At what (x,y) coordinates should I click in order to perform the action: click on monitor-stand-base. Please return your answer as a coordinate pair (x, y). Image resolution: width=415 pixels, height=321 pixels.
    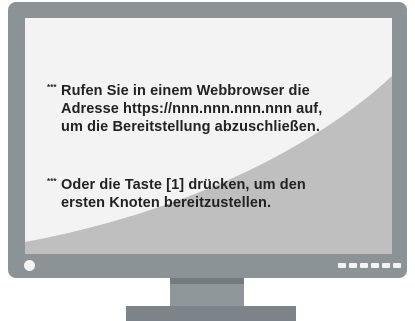
    Looking at the image, I should click on (211, 313).